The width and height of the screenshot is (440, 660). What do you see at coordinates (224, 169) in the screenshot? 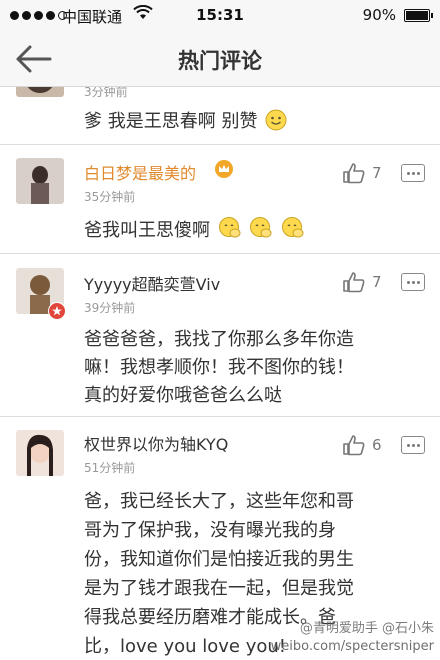
I see `crown-icon` at bounding box center [224, 169].